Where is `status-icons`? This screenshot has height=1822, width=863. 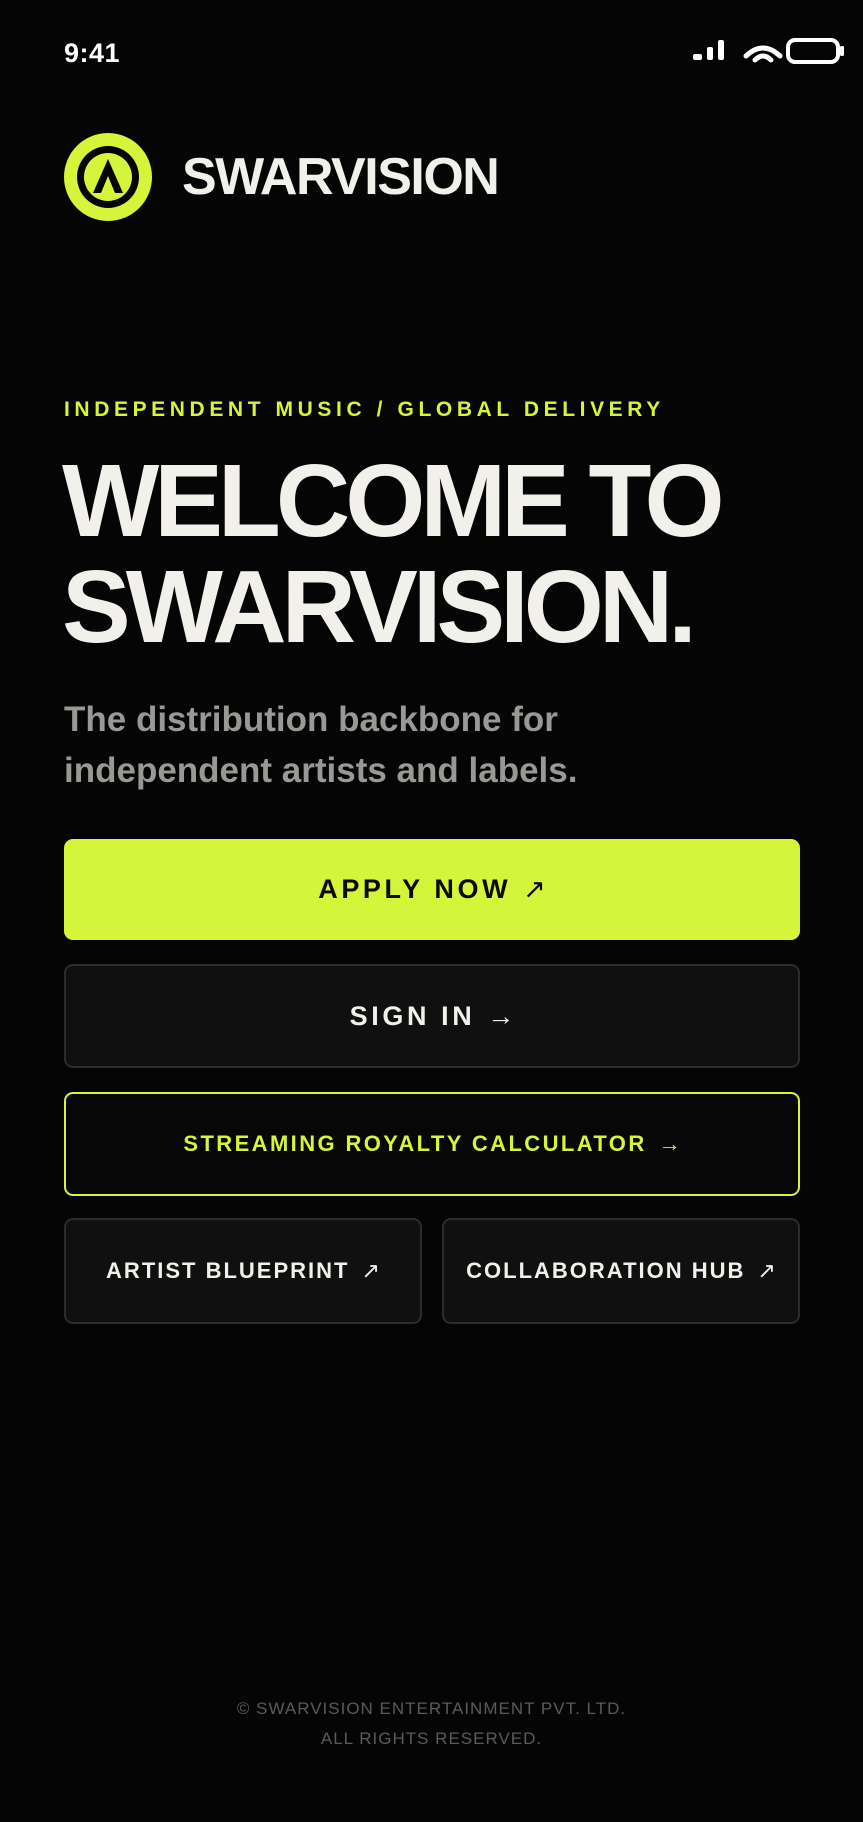 status-icons is located at coordinates (768, 51).